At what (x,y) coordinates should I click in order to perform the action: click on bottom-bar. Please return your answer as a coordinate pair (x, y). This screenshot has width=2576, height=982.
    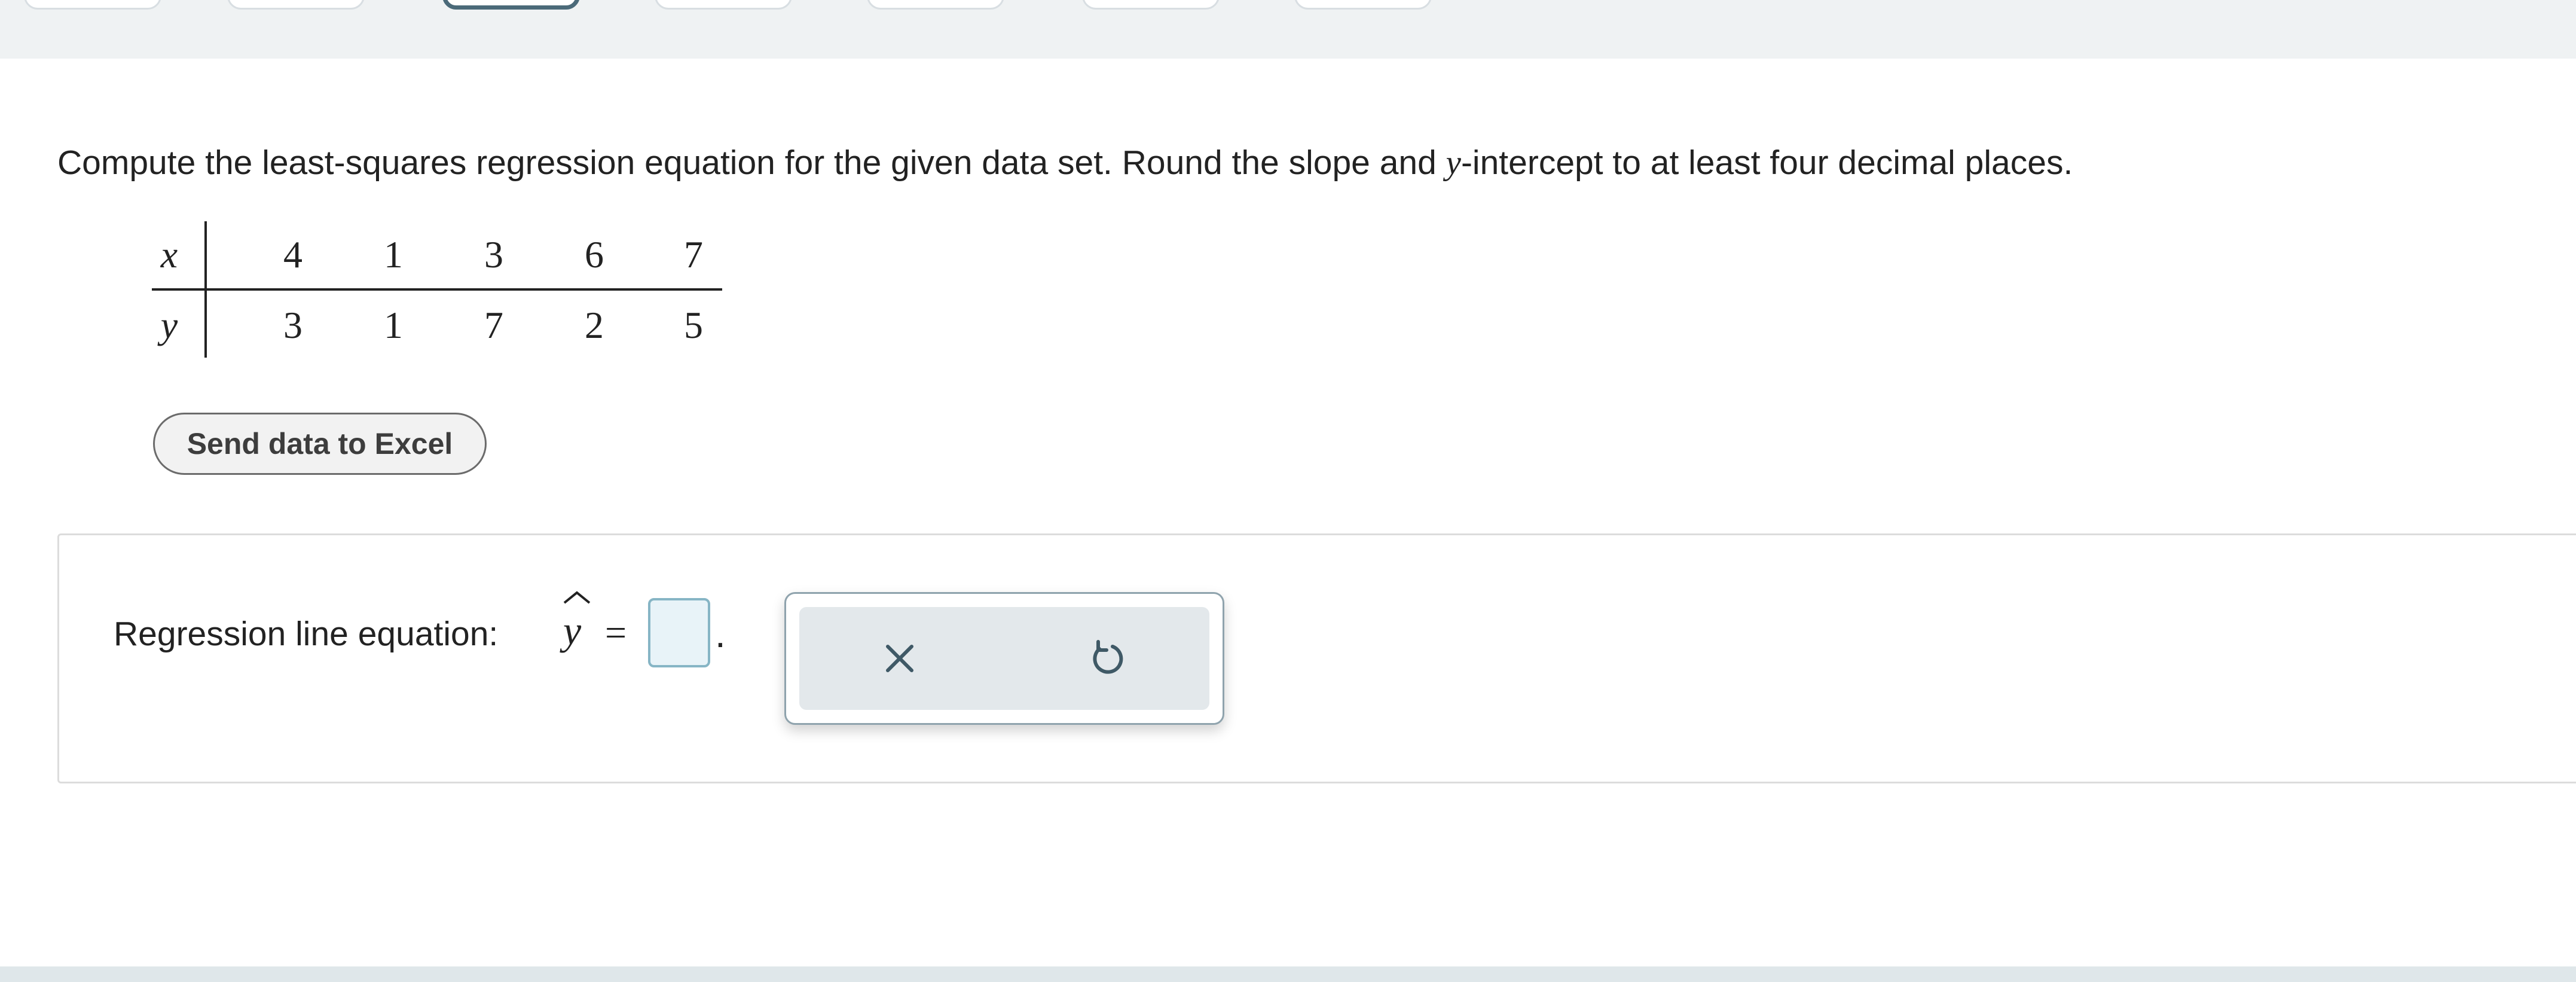
    Looking at the image, I should click on (1288, 974).